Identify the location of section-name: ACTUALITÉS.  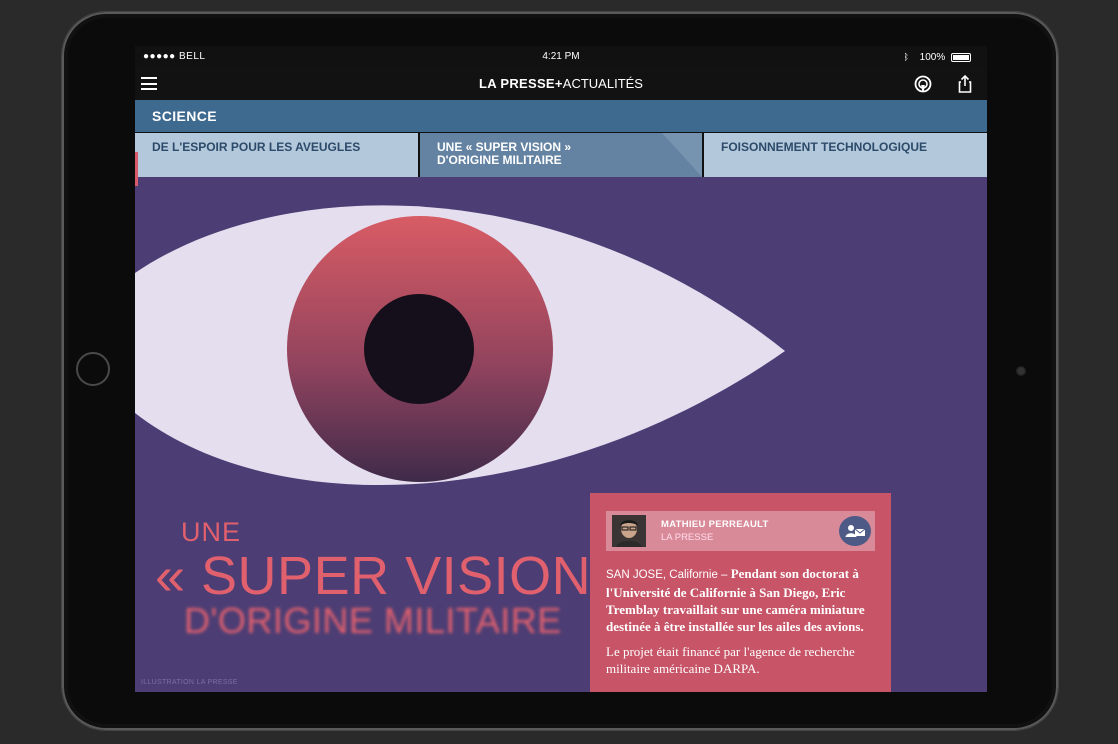
(602, 83).